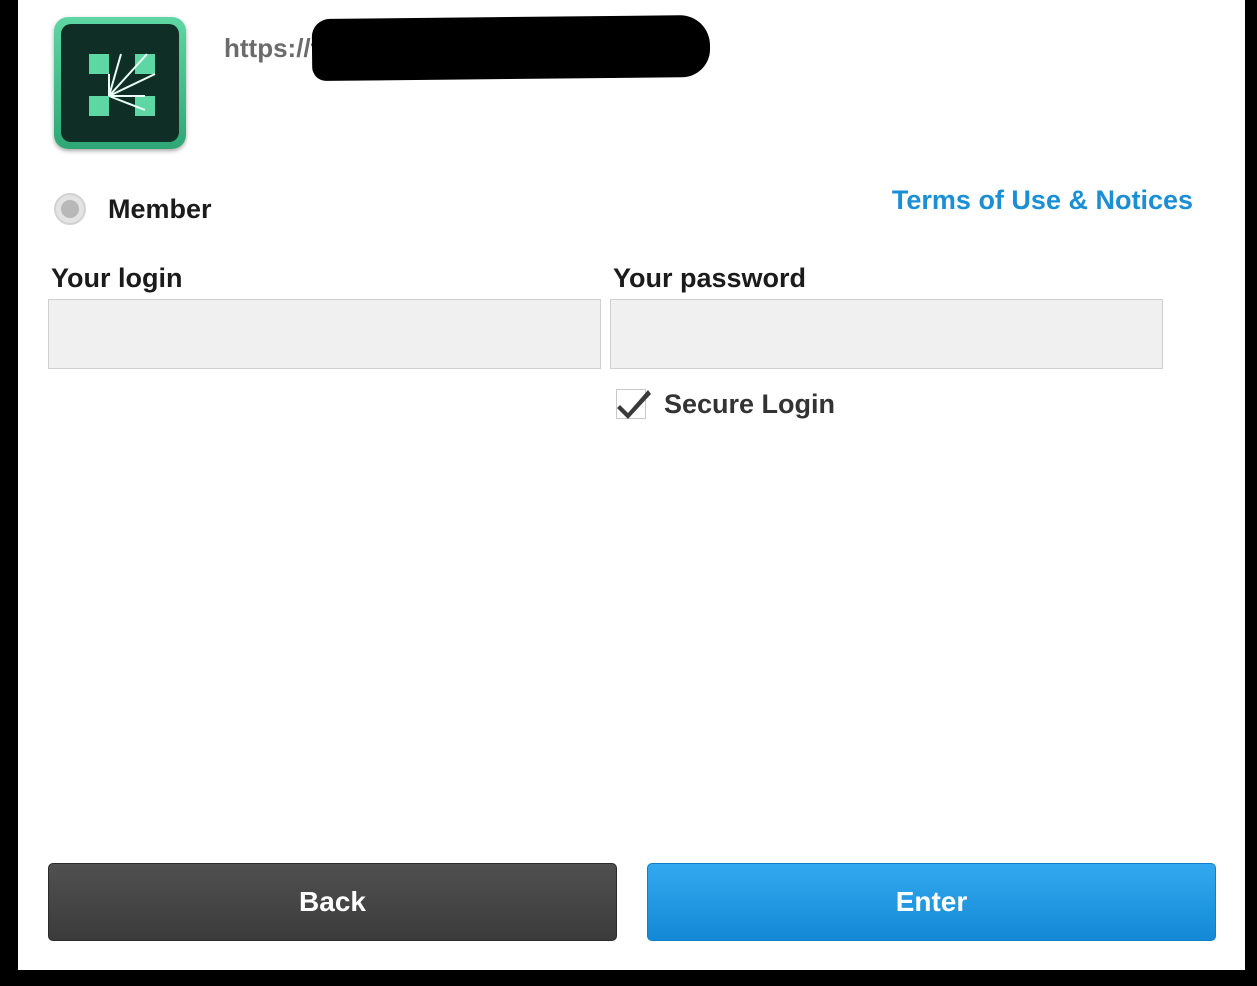 This screenshot has width=1257, height=986. I want to click on login-input, so click(324, 334).